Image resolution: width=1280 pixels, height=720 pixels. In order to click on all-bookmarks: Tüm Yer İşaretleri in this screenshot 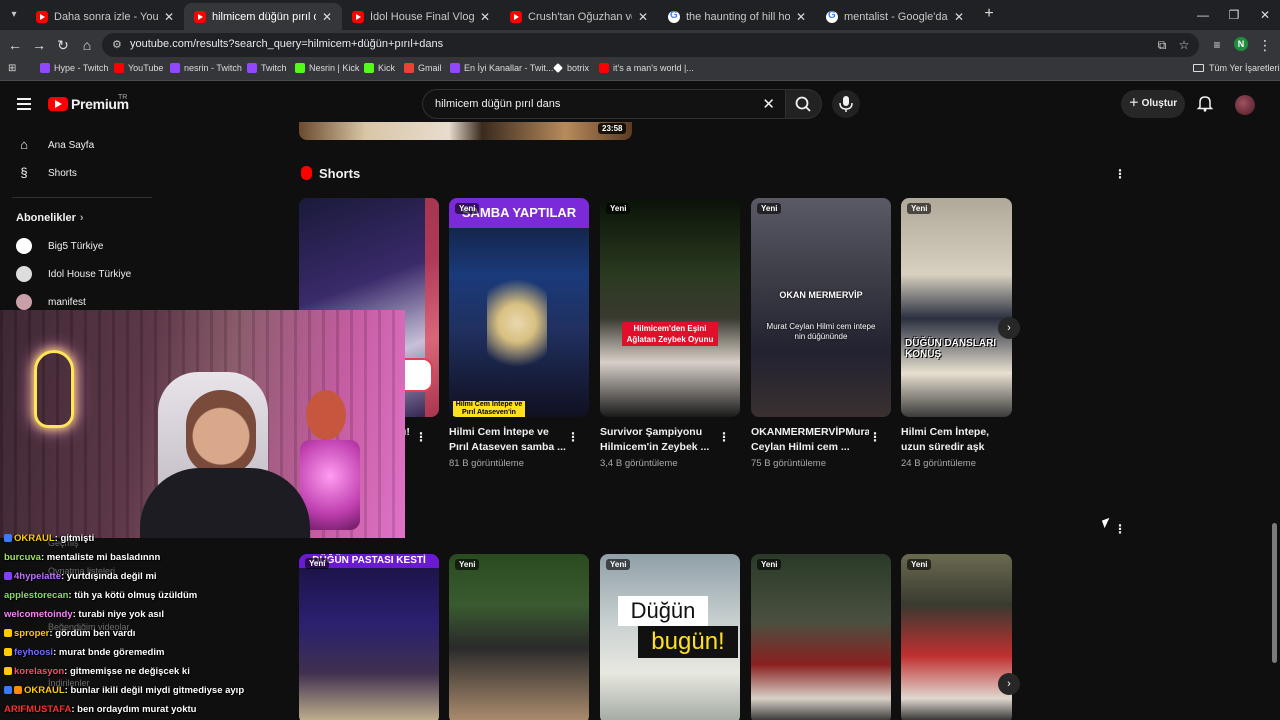, I will do `click(1236, 68)`.